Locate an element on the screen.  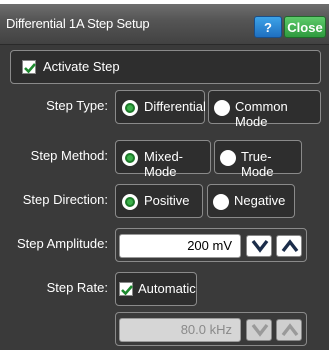
step-rate-automatic-checkbox: Automatic is located at coordinates (156, 289).